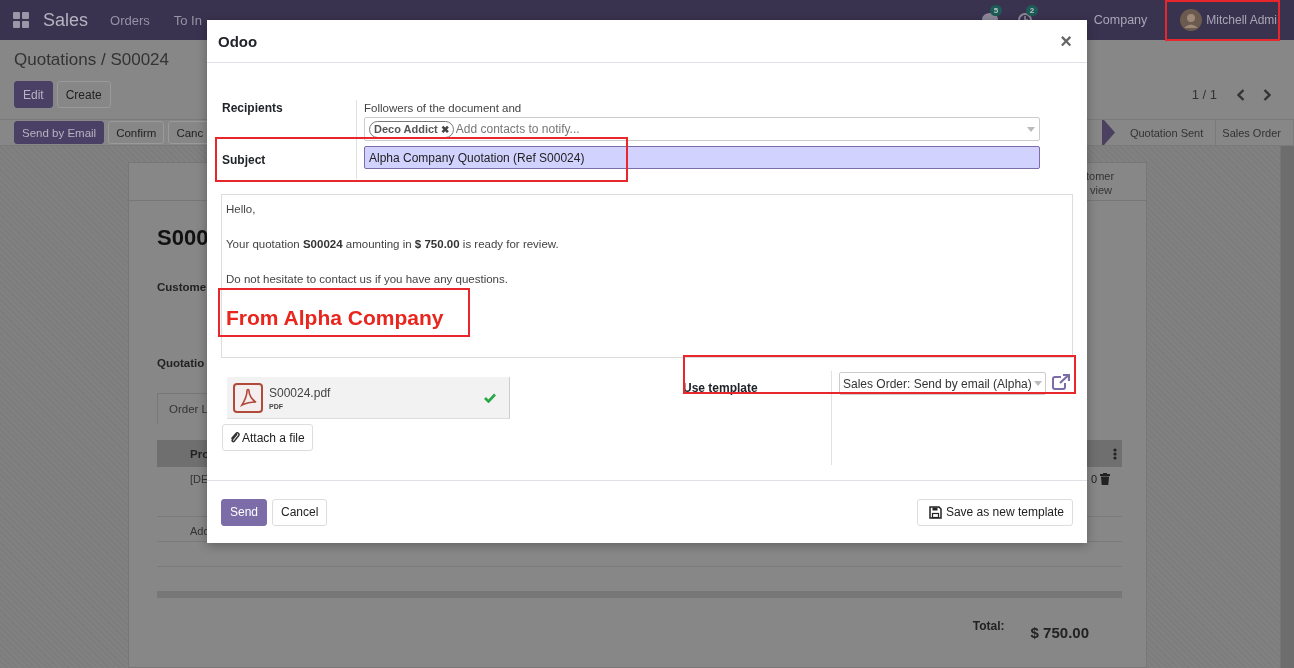  I want to click on attach-file-button: Attach a file, so click(267, 437).